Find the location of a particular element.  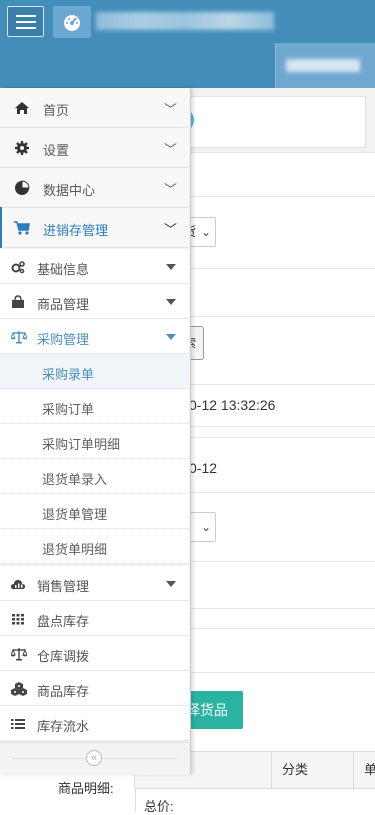

sidebar-leaf-purchase-entry: 采购录单 is located at coordinates (94, 371).